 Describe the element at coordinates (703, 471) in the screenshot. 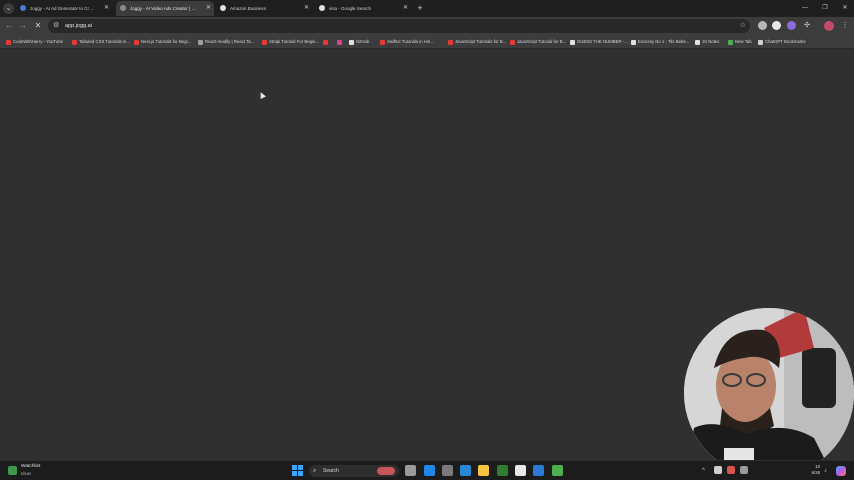

I see `chevron-up-icon: ^` at that location.